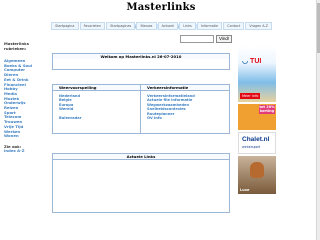  What do you see at coordinates (224, 39) in the screenshot?
I see `search-button: Vind!` at bounding box center [224, 39].